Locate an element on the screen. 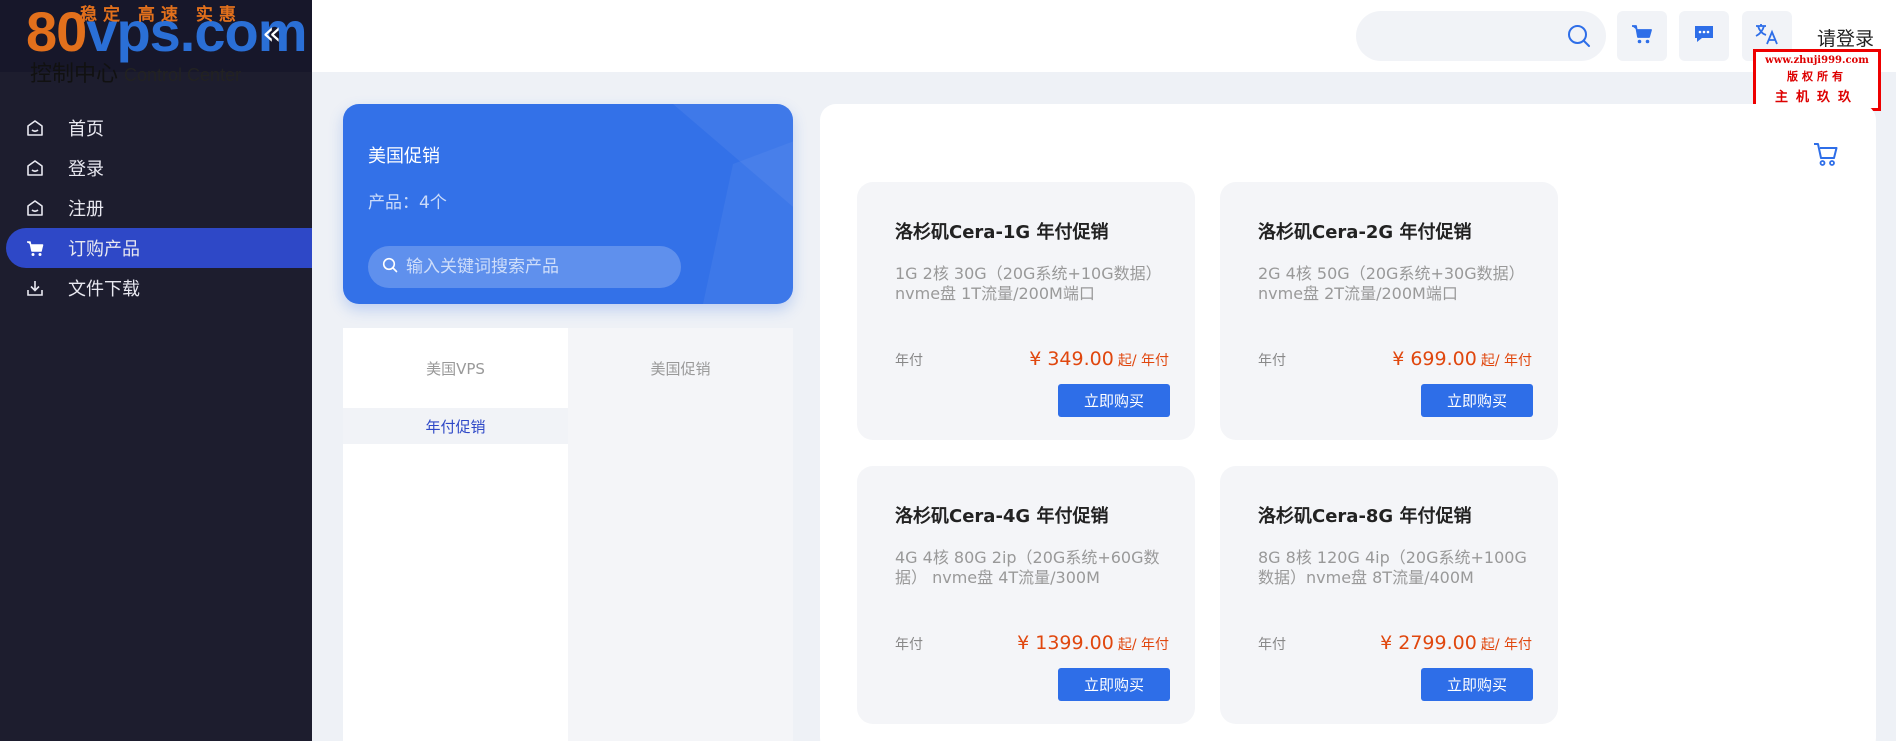  watermark-stamp: www.zhuji999.com 版权所有 主机玖玖 is located at coordinates (1817, 80).